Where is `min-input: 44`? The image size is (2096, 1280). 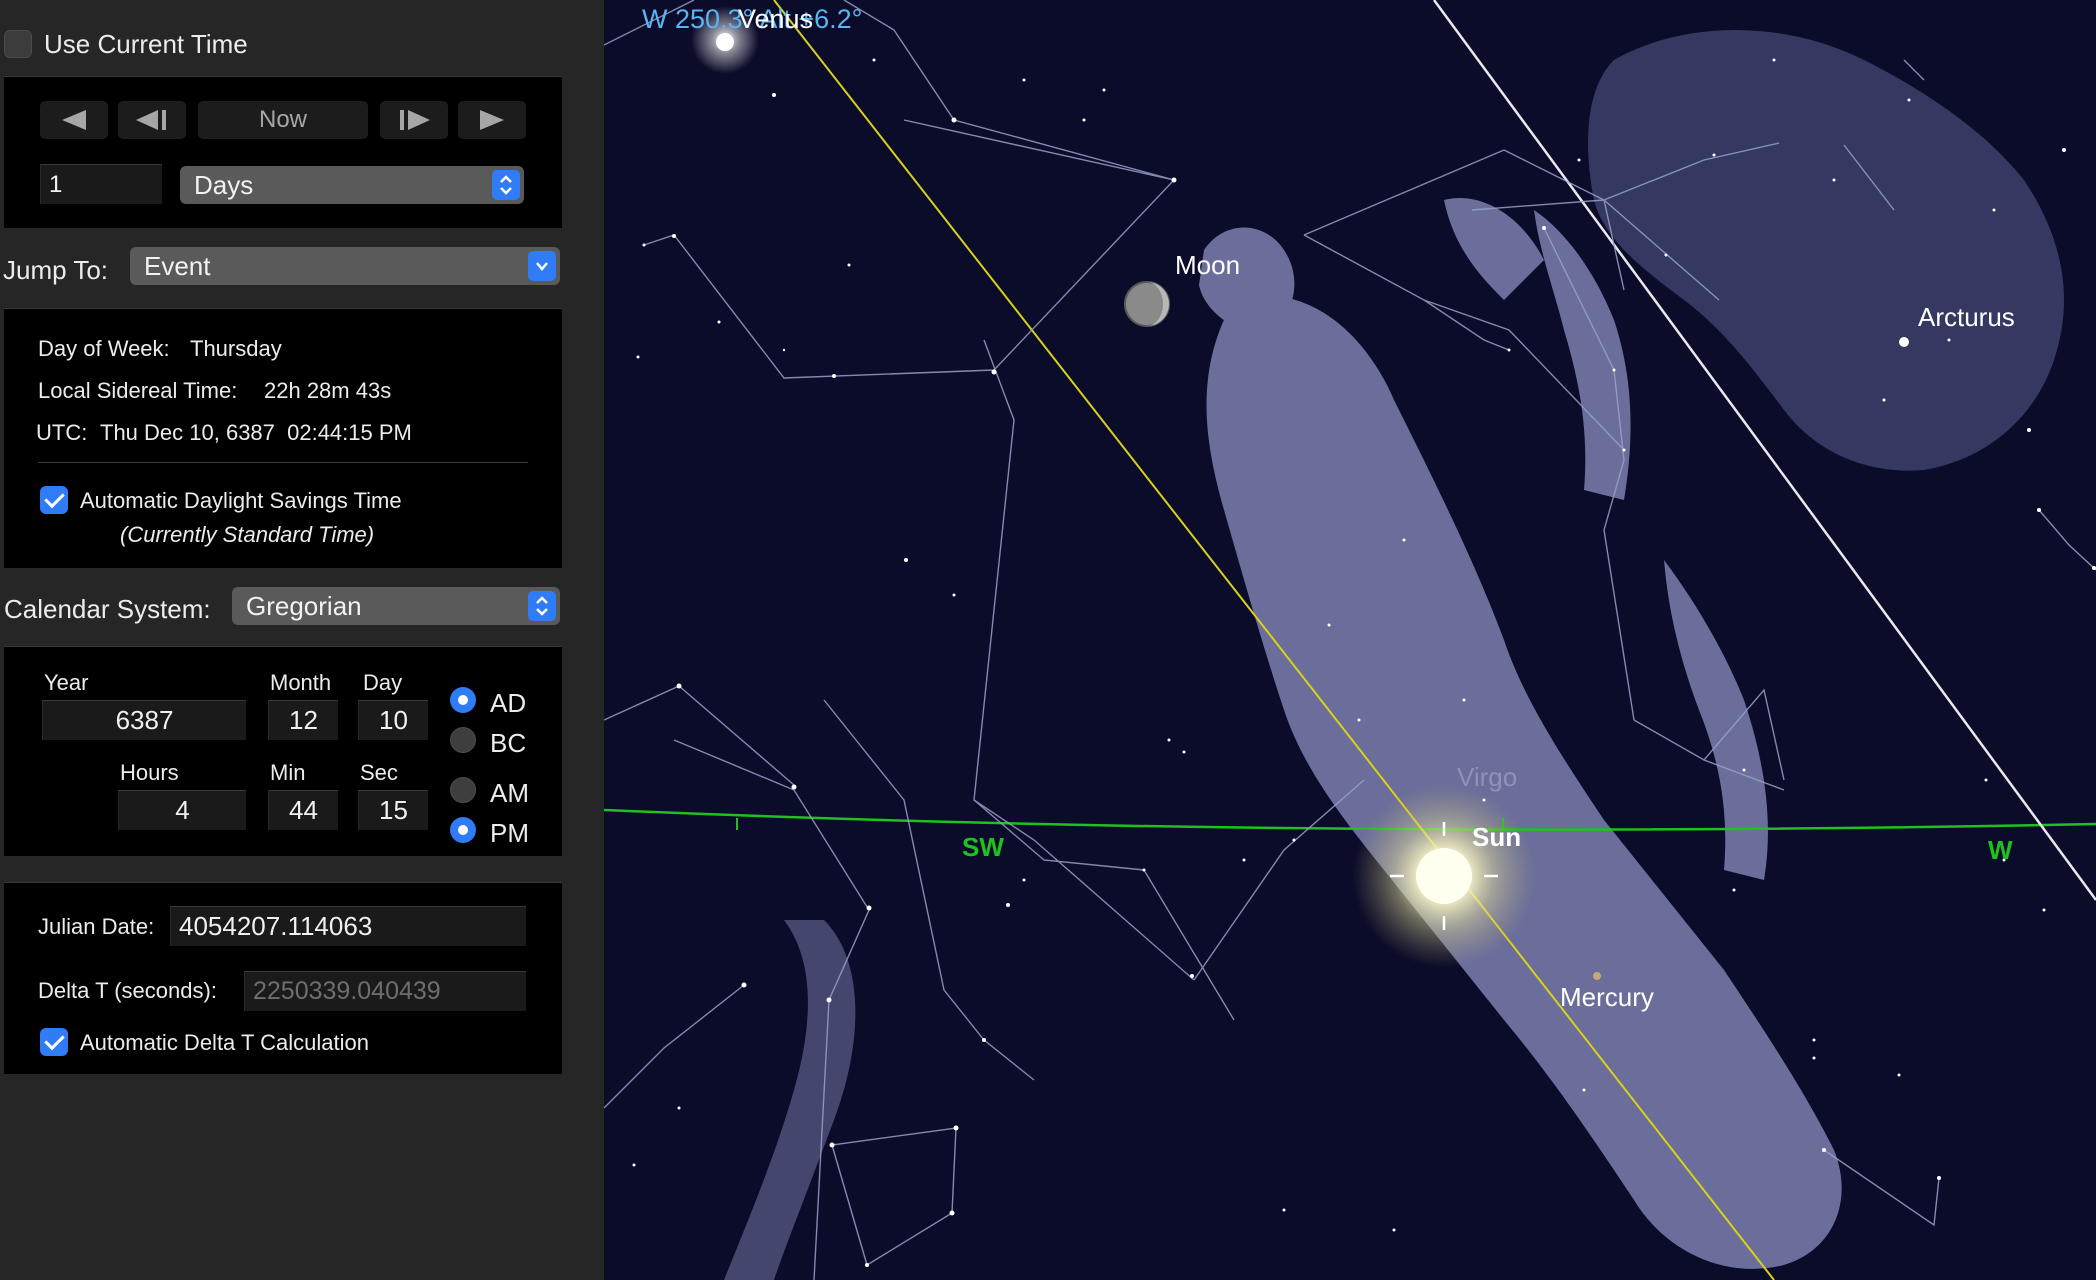 min-input: 44 is located at coordinates (303, 810).